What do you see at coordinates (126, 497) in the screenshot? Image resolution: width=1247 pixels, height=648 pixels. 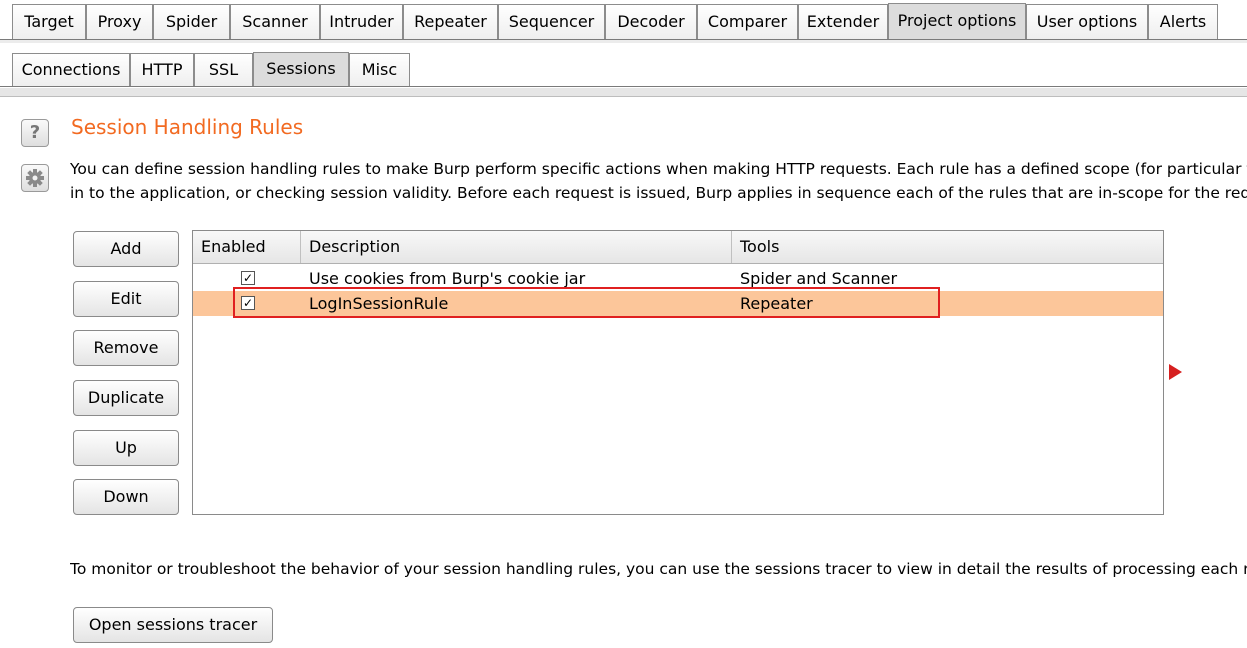 I see `down-button: Down` at bounding box center [126, 497].